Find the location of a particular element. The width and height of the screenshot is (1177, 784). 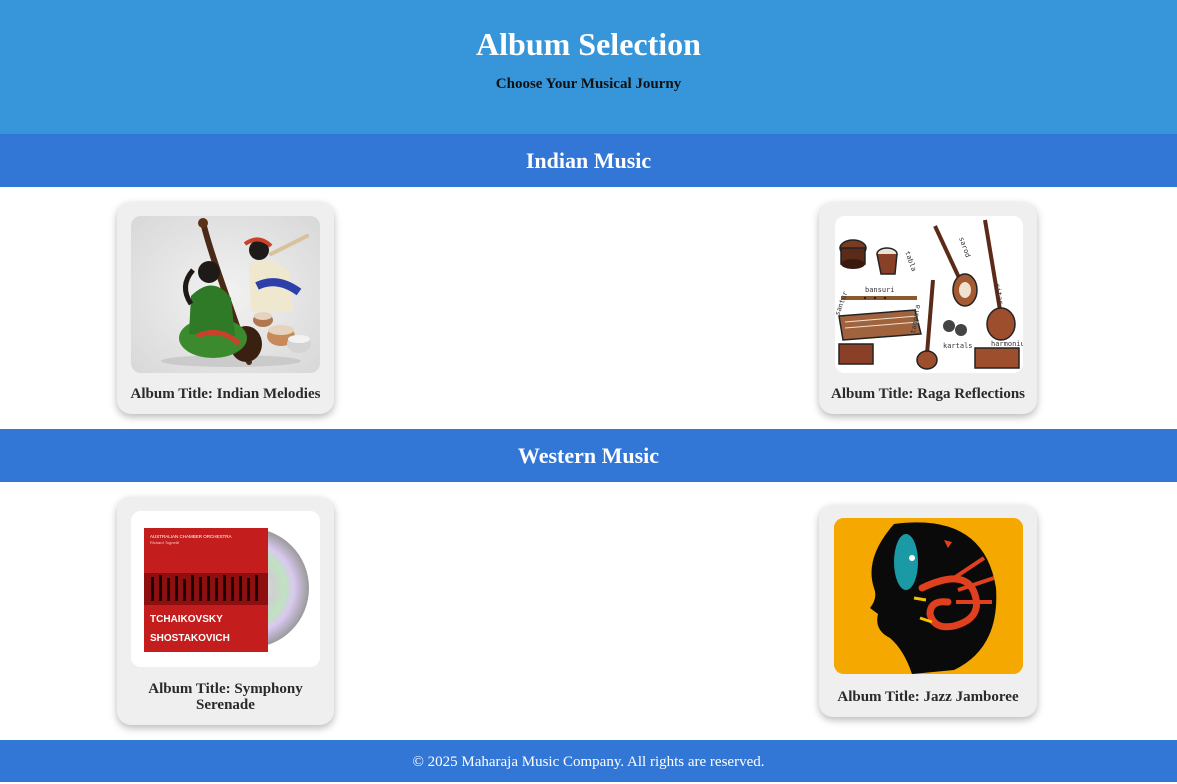

page-title: Album Selection is located at coordinates (588, 44).